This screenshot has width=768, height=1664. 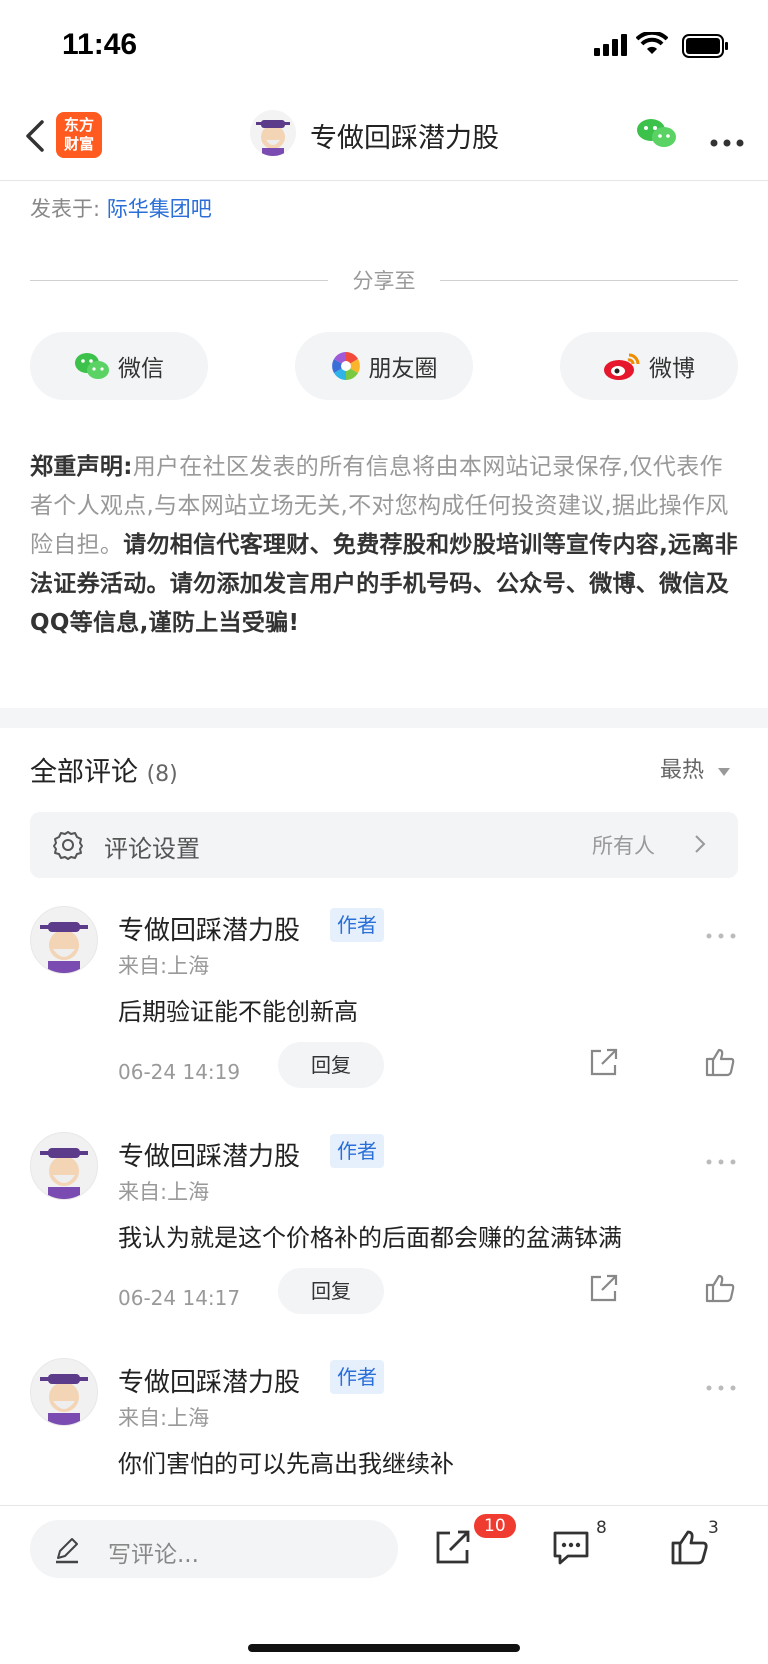 I want to click on wifi-icon, so click(x=652, y=45).